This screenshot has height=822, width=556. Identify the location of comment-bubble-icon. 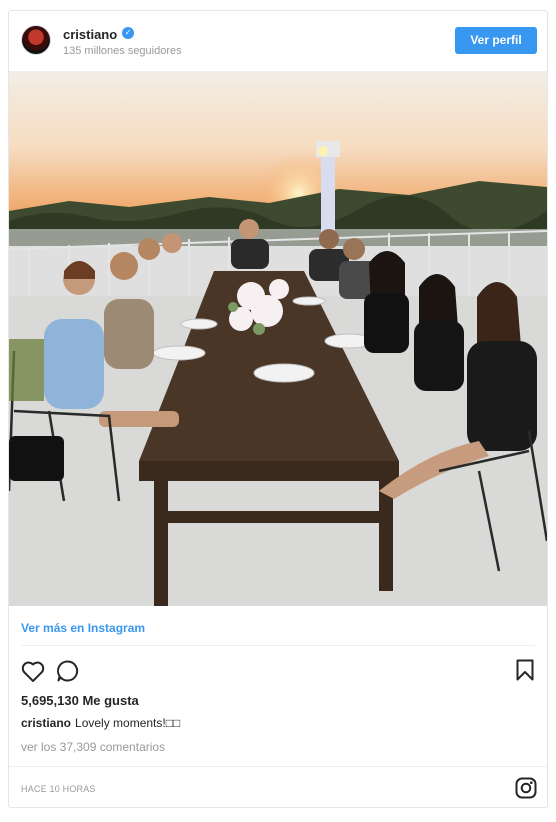
(68, 671).